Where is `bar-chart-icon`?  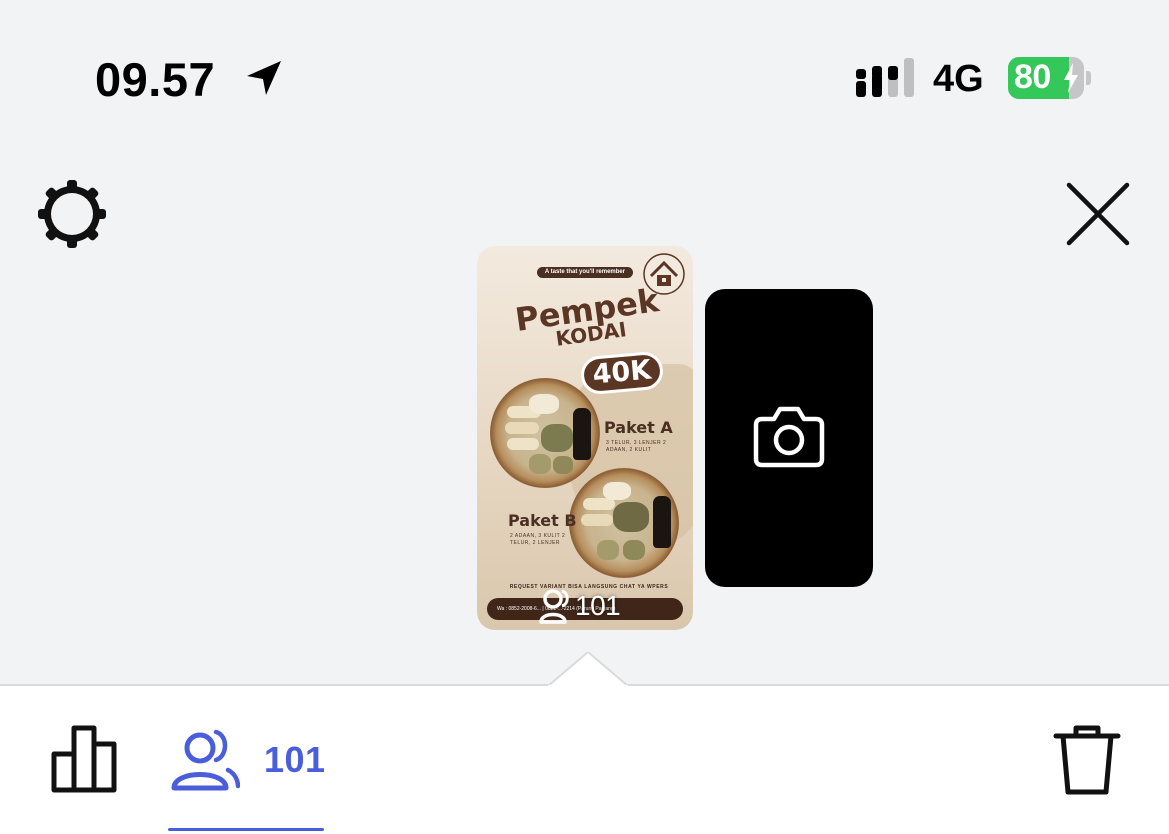 bar-chart-icon is located at coordinates (84, 759).